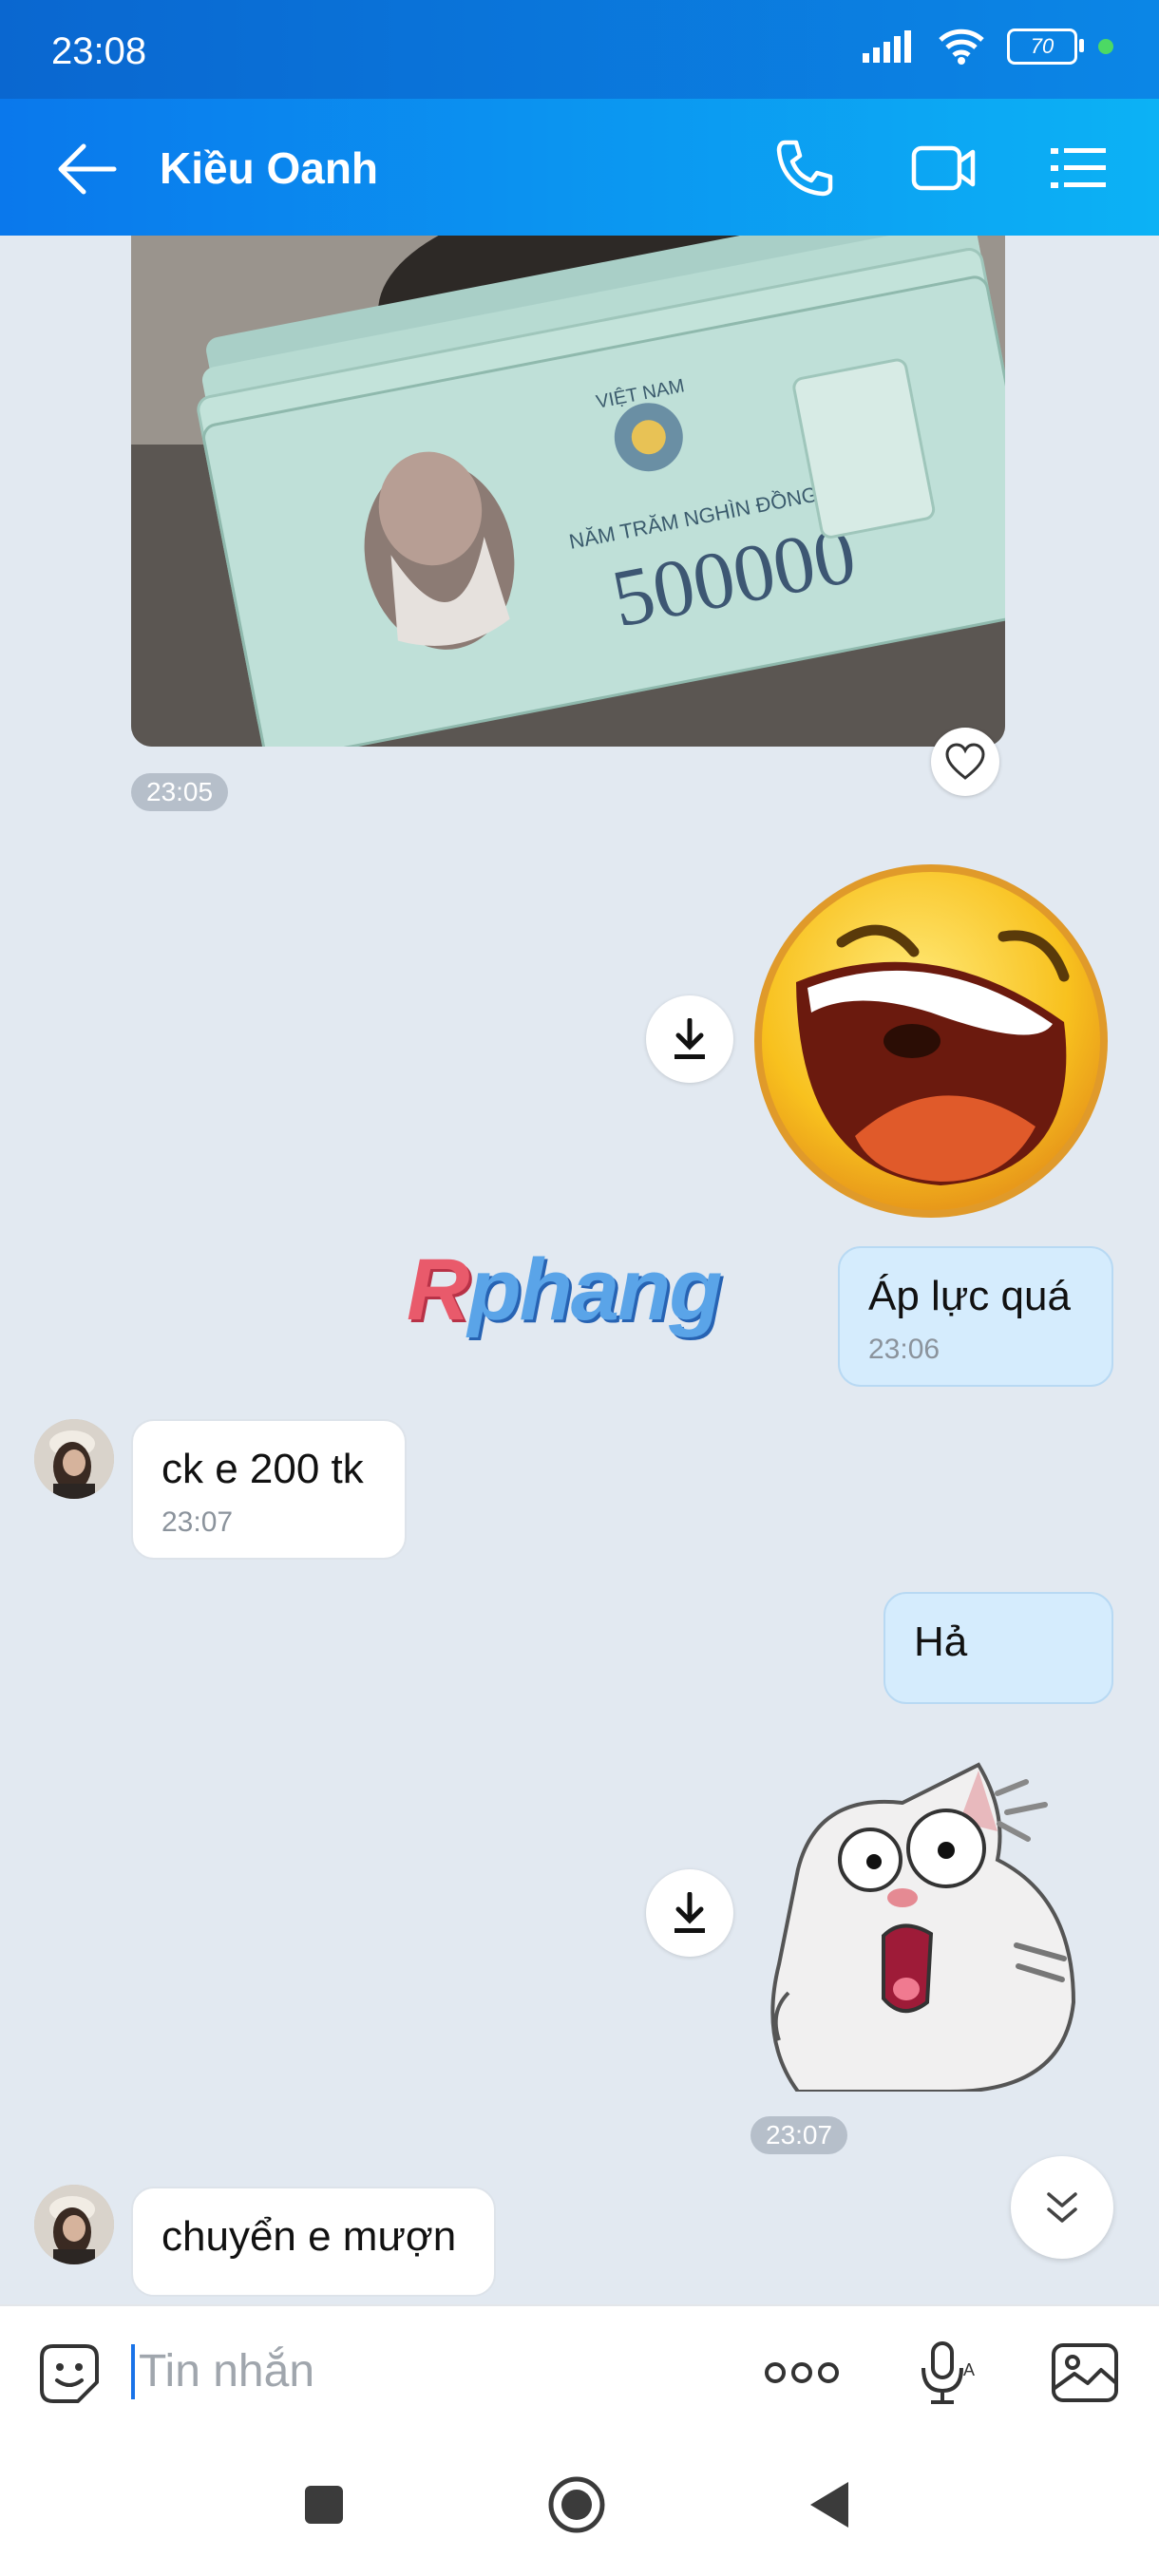  What do you see at coordinates (269, 168) in the screenshot?
I see `contact-name: Kiều Oanh` at bounding box center [269, 168].